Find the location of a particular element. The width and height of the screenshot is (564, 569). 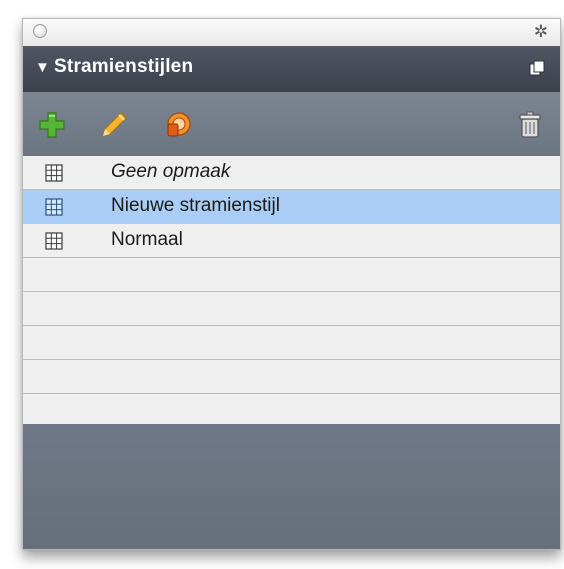

panel-menu-icon is located at coordinates (537, 68).